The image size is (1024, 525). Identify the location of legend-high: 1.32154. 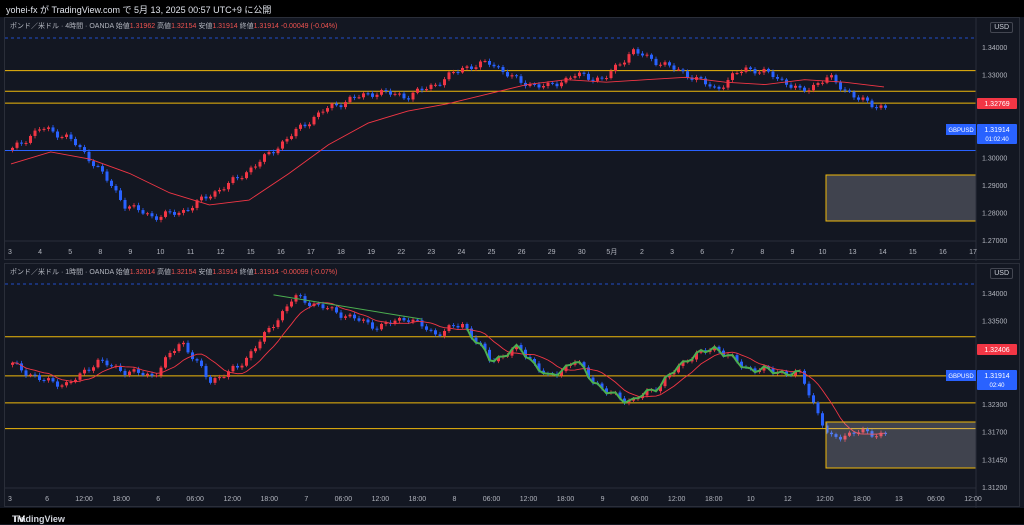
(184, 272).